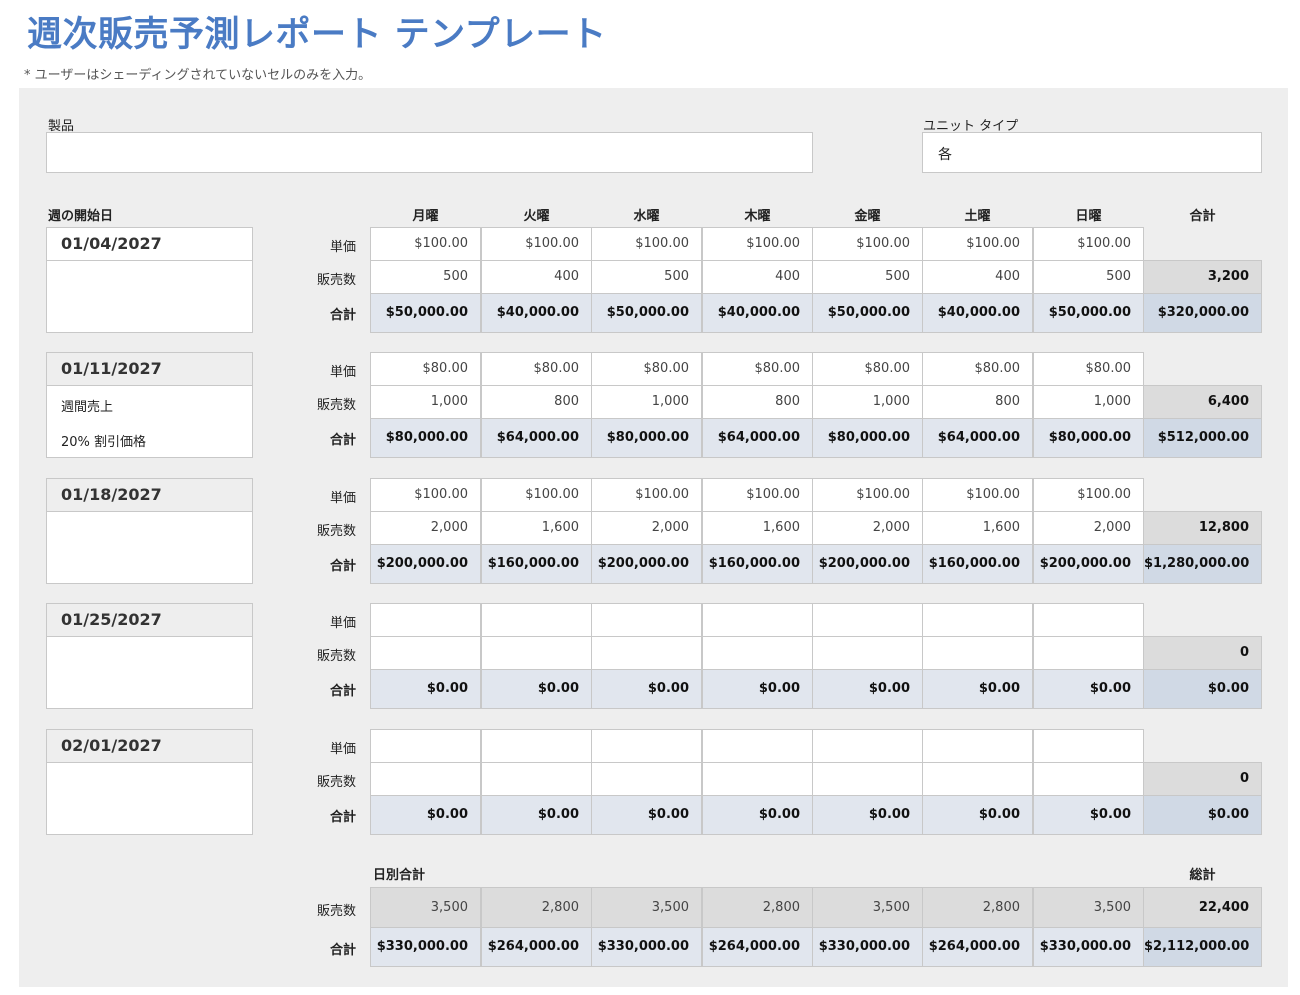 The image size is (1300, 995). What do you see at coordinates (198, 75) in the screenshot?
I see `instruction-note: * ユーザーはシェーディングされていないセルのみを入力。` at bounding box center [198, 75].